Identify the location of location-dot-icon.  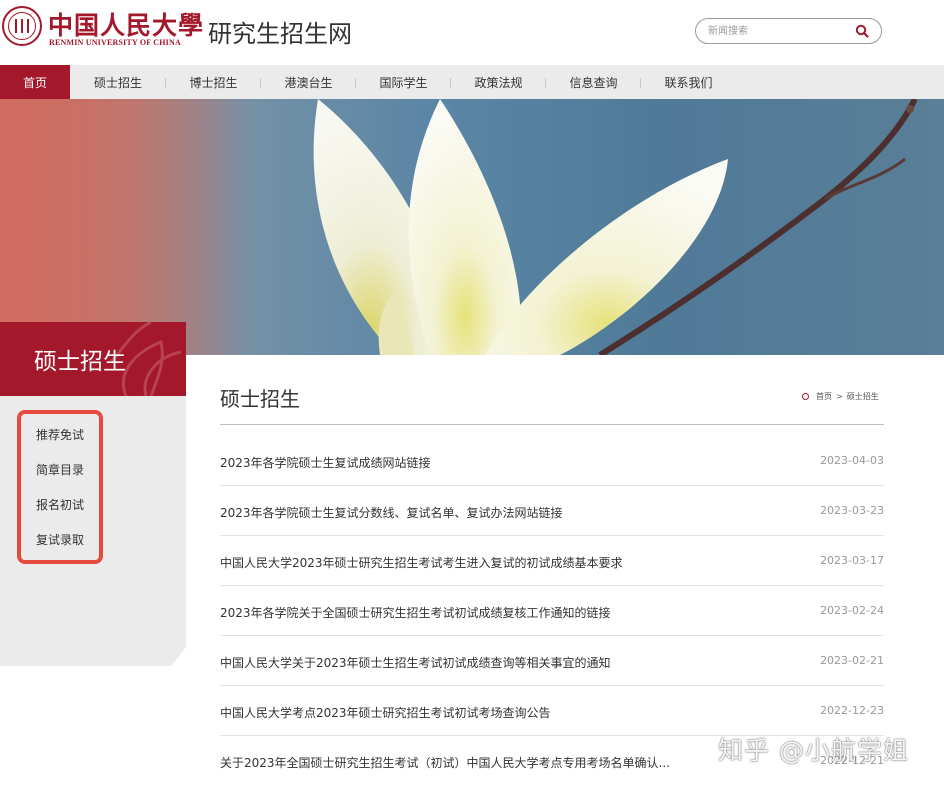
(805, 396).